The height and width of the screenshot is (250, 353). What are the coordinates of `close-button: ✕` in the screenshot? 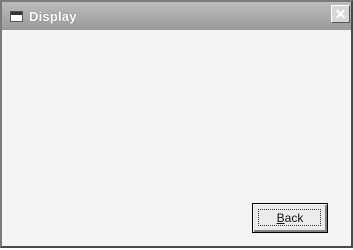 It's located at (340, 14).